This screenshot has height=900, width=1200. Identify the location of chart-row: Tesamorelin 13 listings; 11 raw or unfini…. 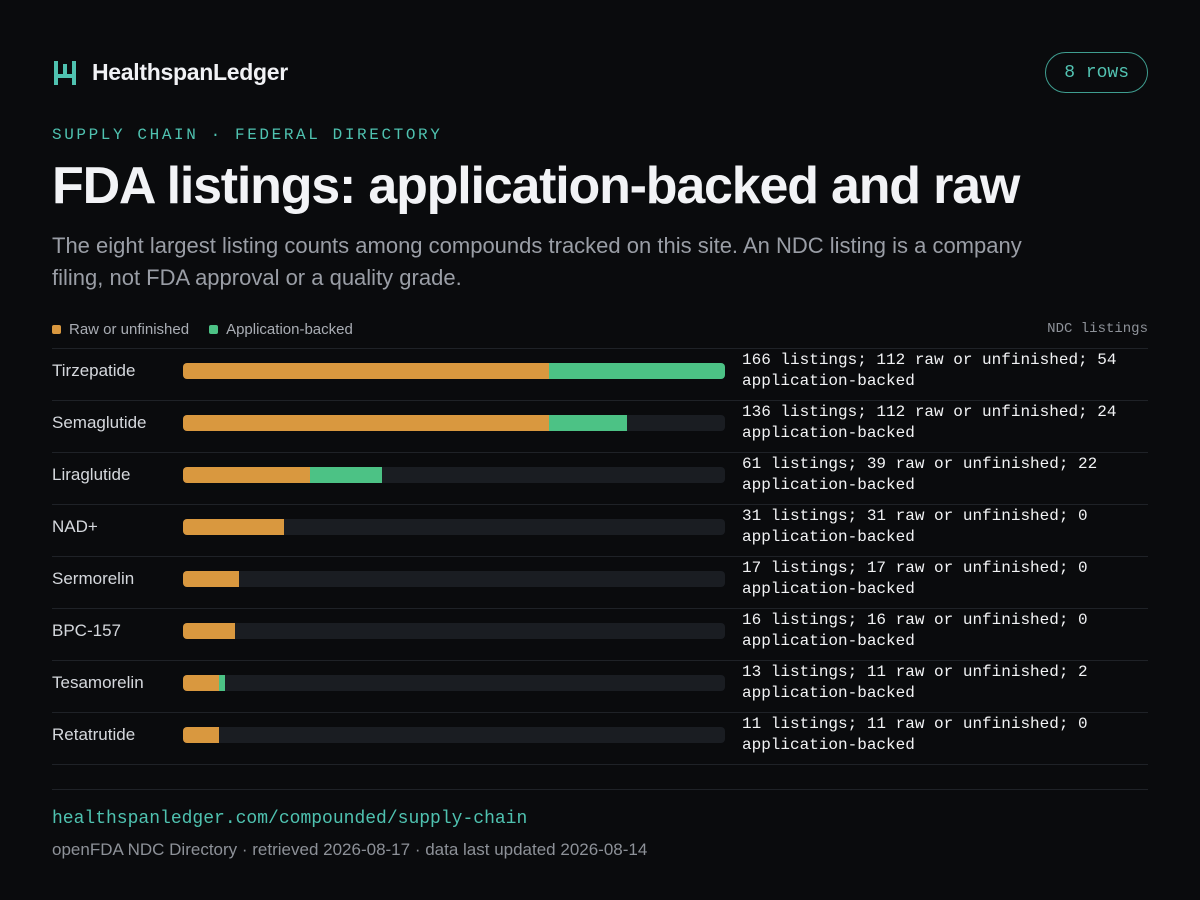
(600, 687).